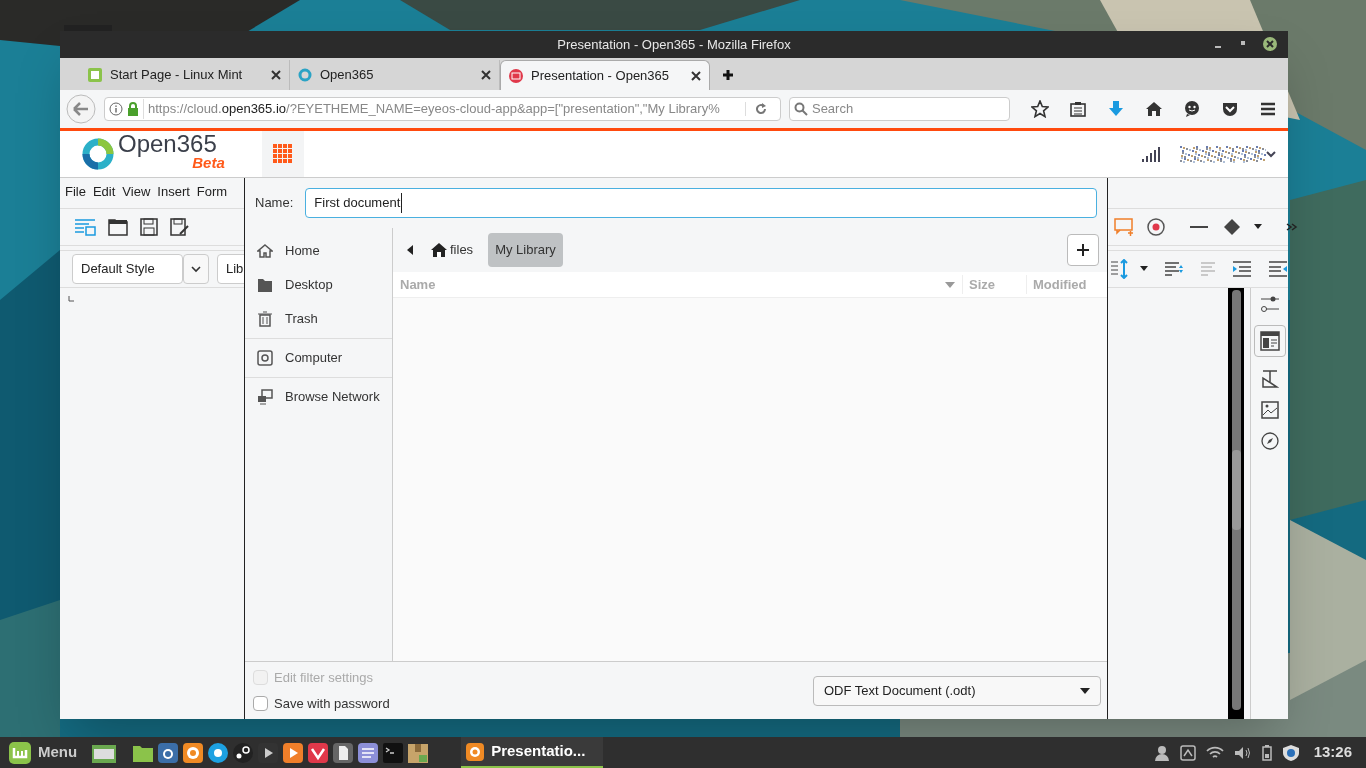 This screenshot has height=768, width=1366. I want to click on search-input: Search, so click(908, 109).